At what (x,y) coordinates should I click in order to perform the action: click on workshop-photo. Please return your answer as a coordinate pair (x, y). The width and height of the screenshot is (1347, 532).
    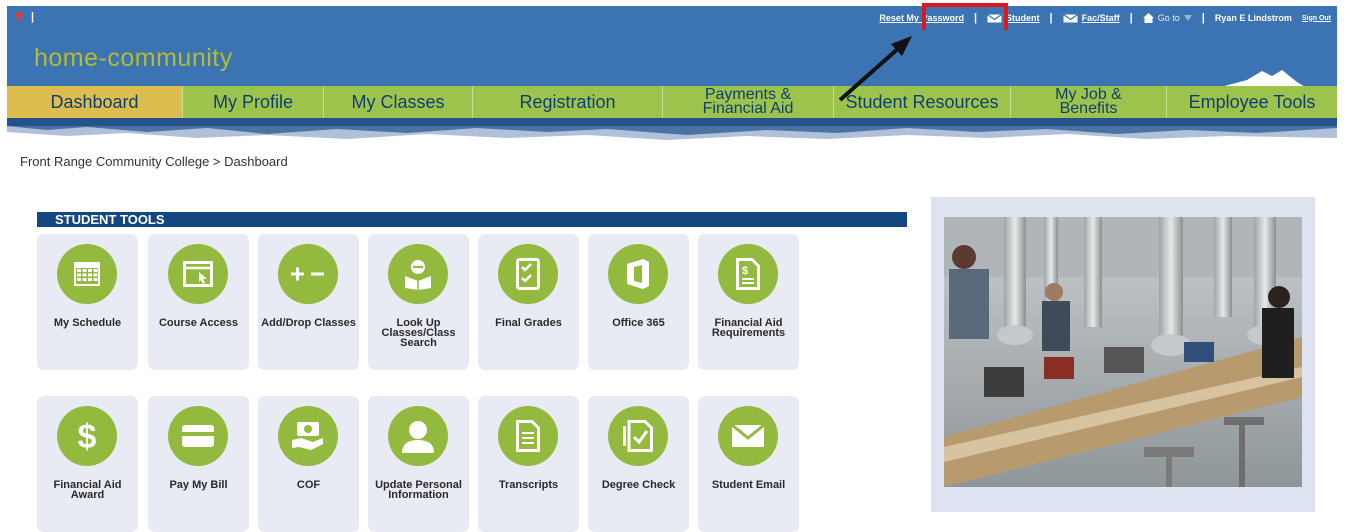
    Looking at the image, I should click on (1123, 352).